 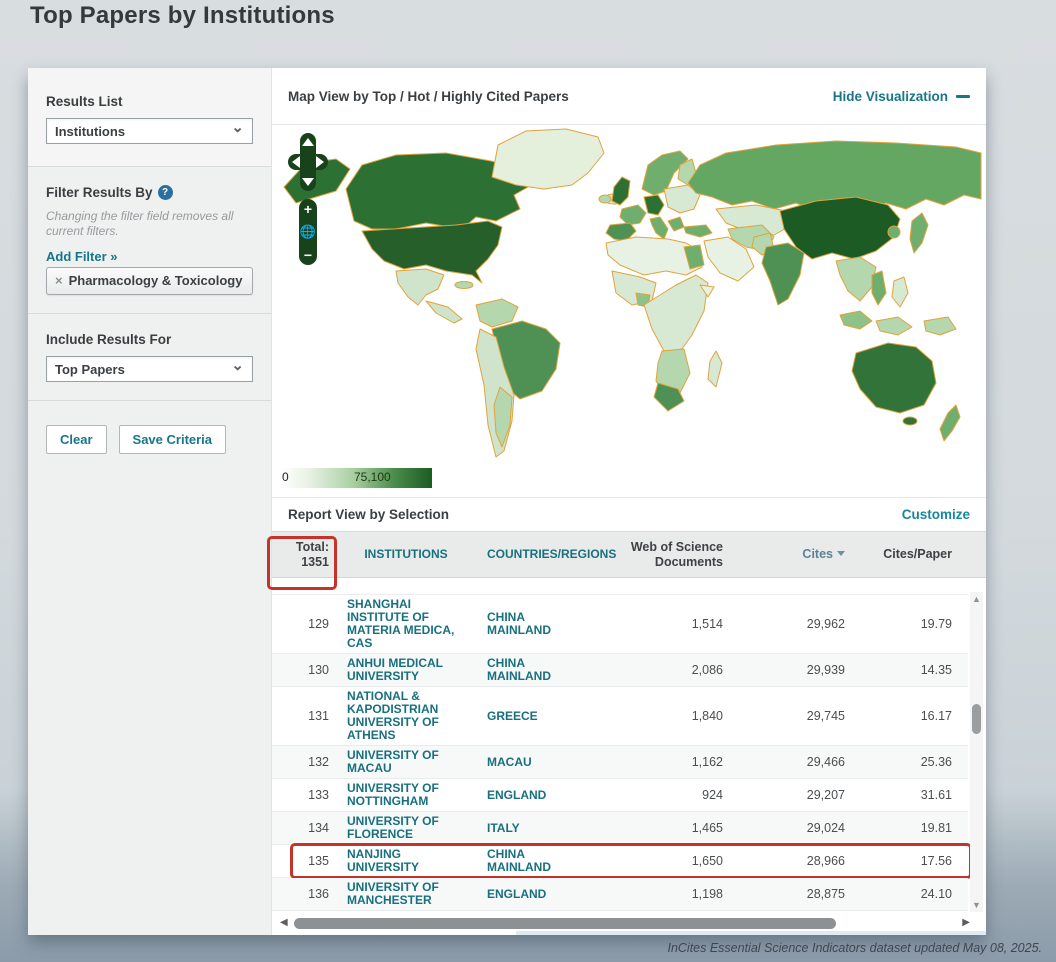 What do you see at coordinates (315, 561) in the screenshot?
I see `total-value: 1351` at bounding box center [315, 561].